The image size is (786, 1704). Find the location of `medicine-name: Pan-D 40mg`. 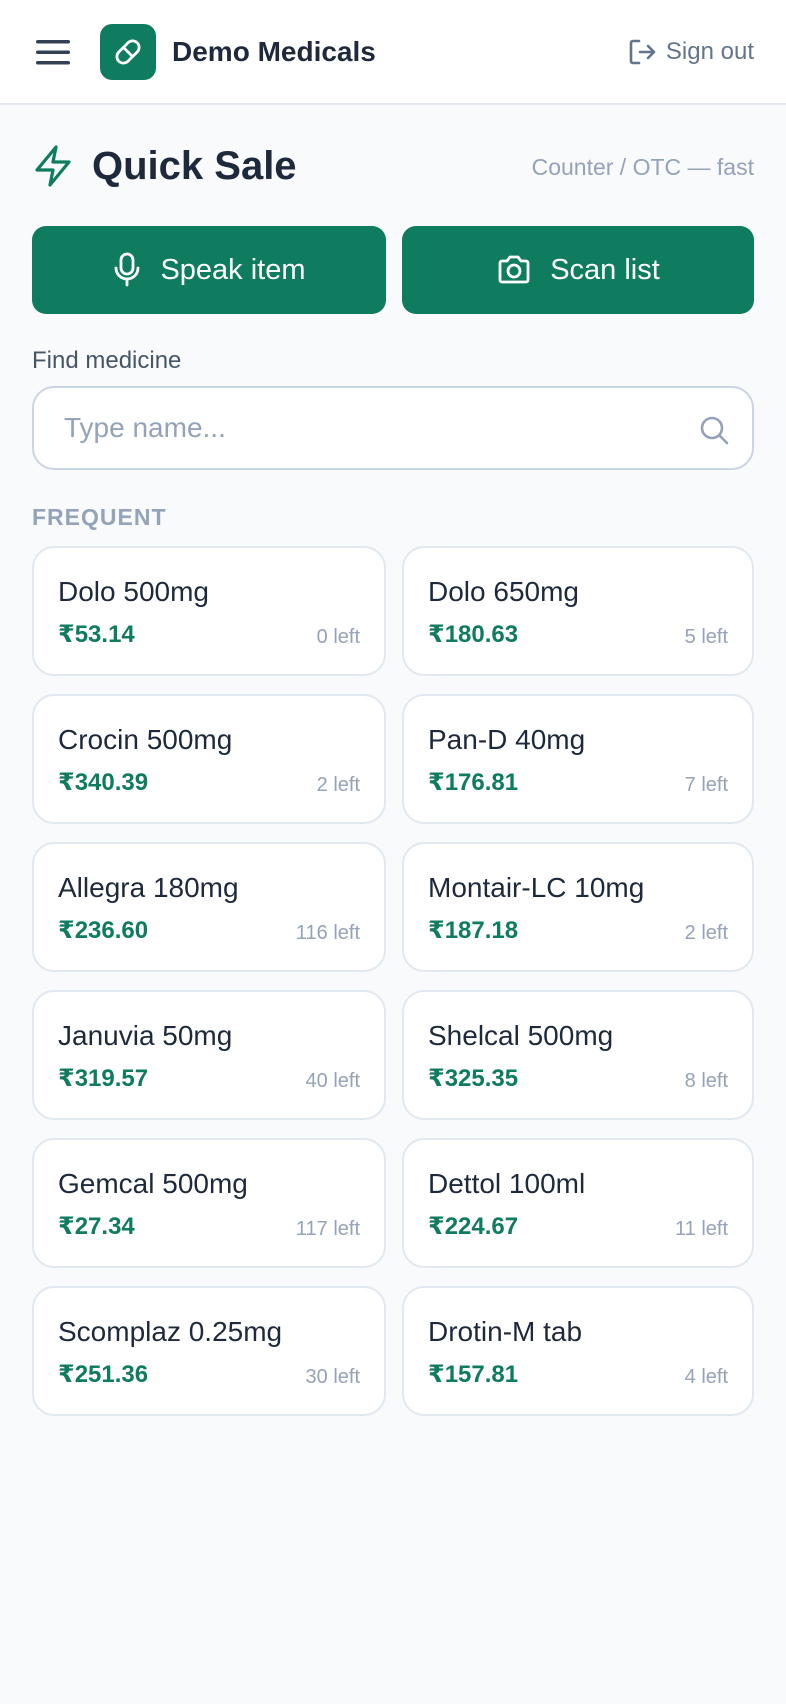

medicine-name: Pan-D 40mg is located at coordinates (507, 739).